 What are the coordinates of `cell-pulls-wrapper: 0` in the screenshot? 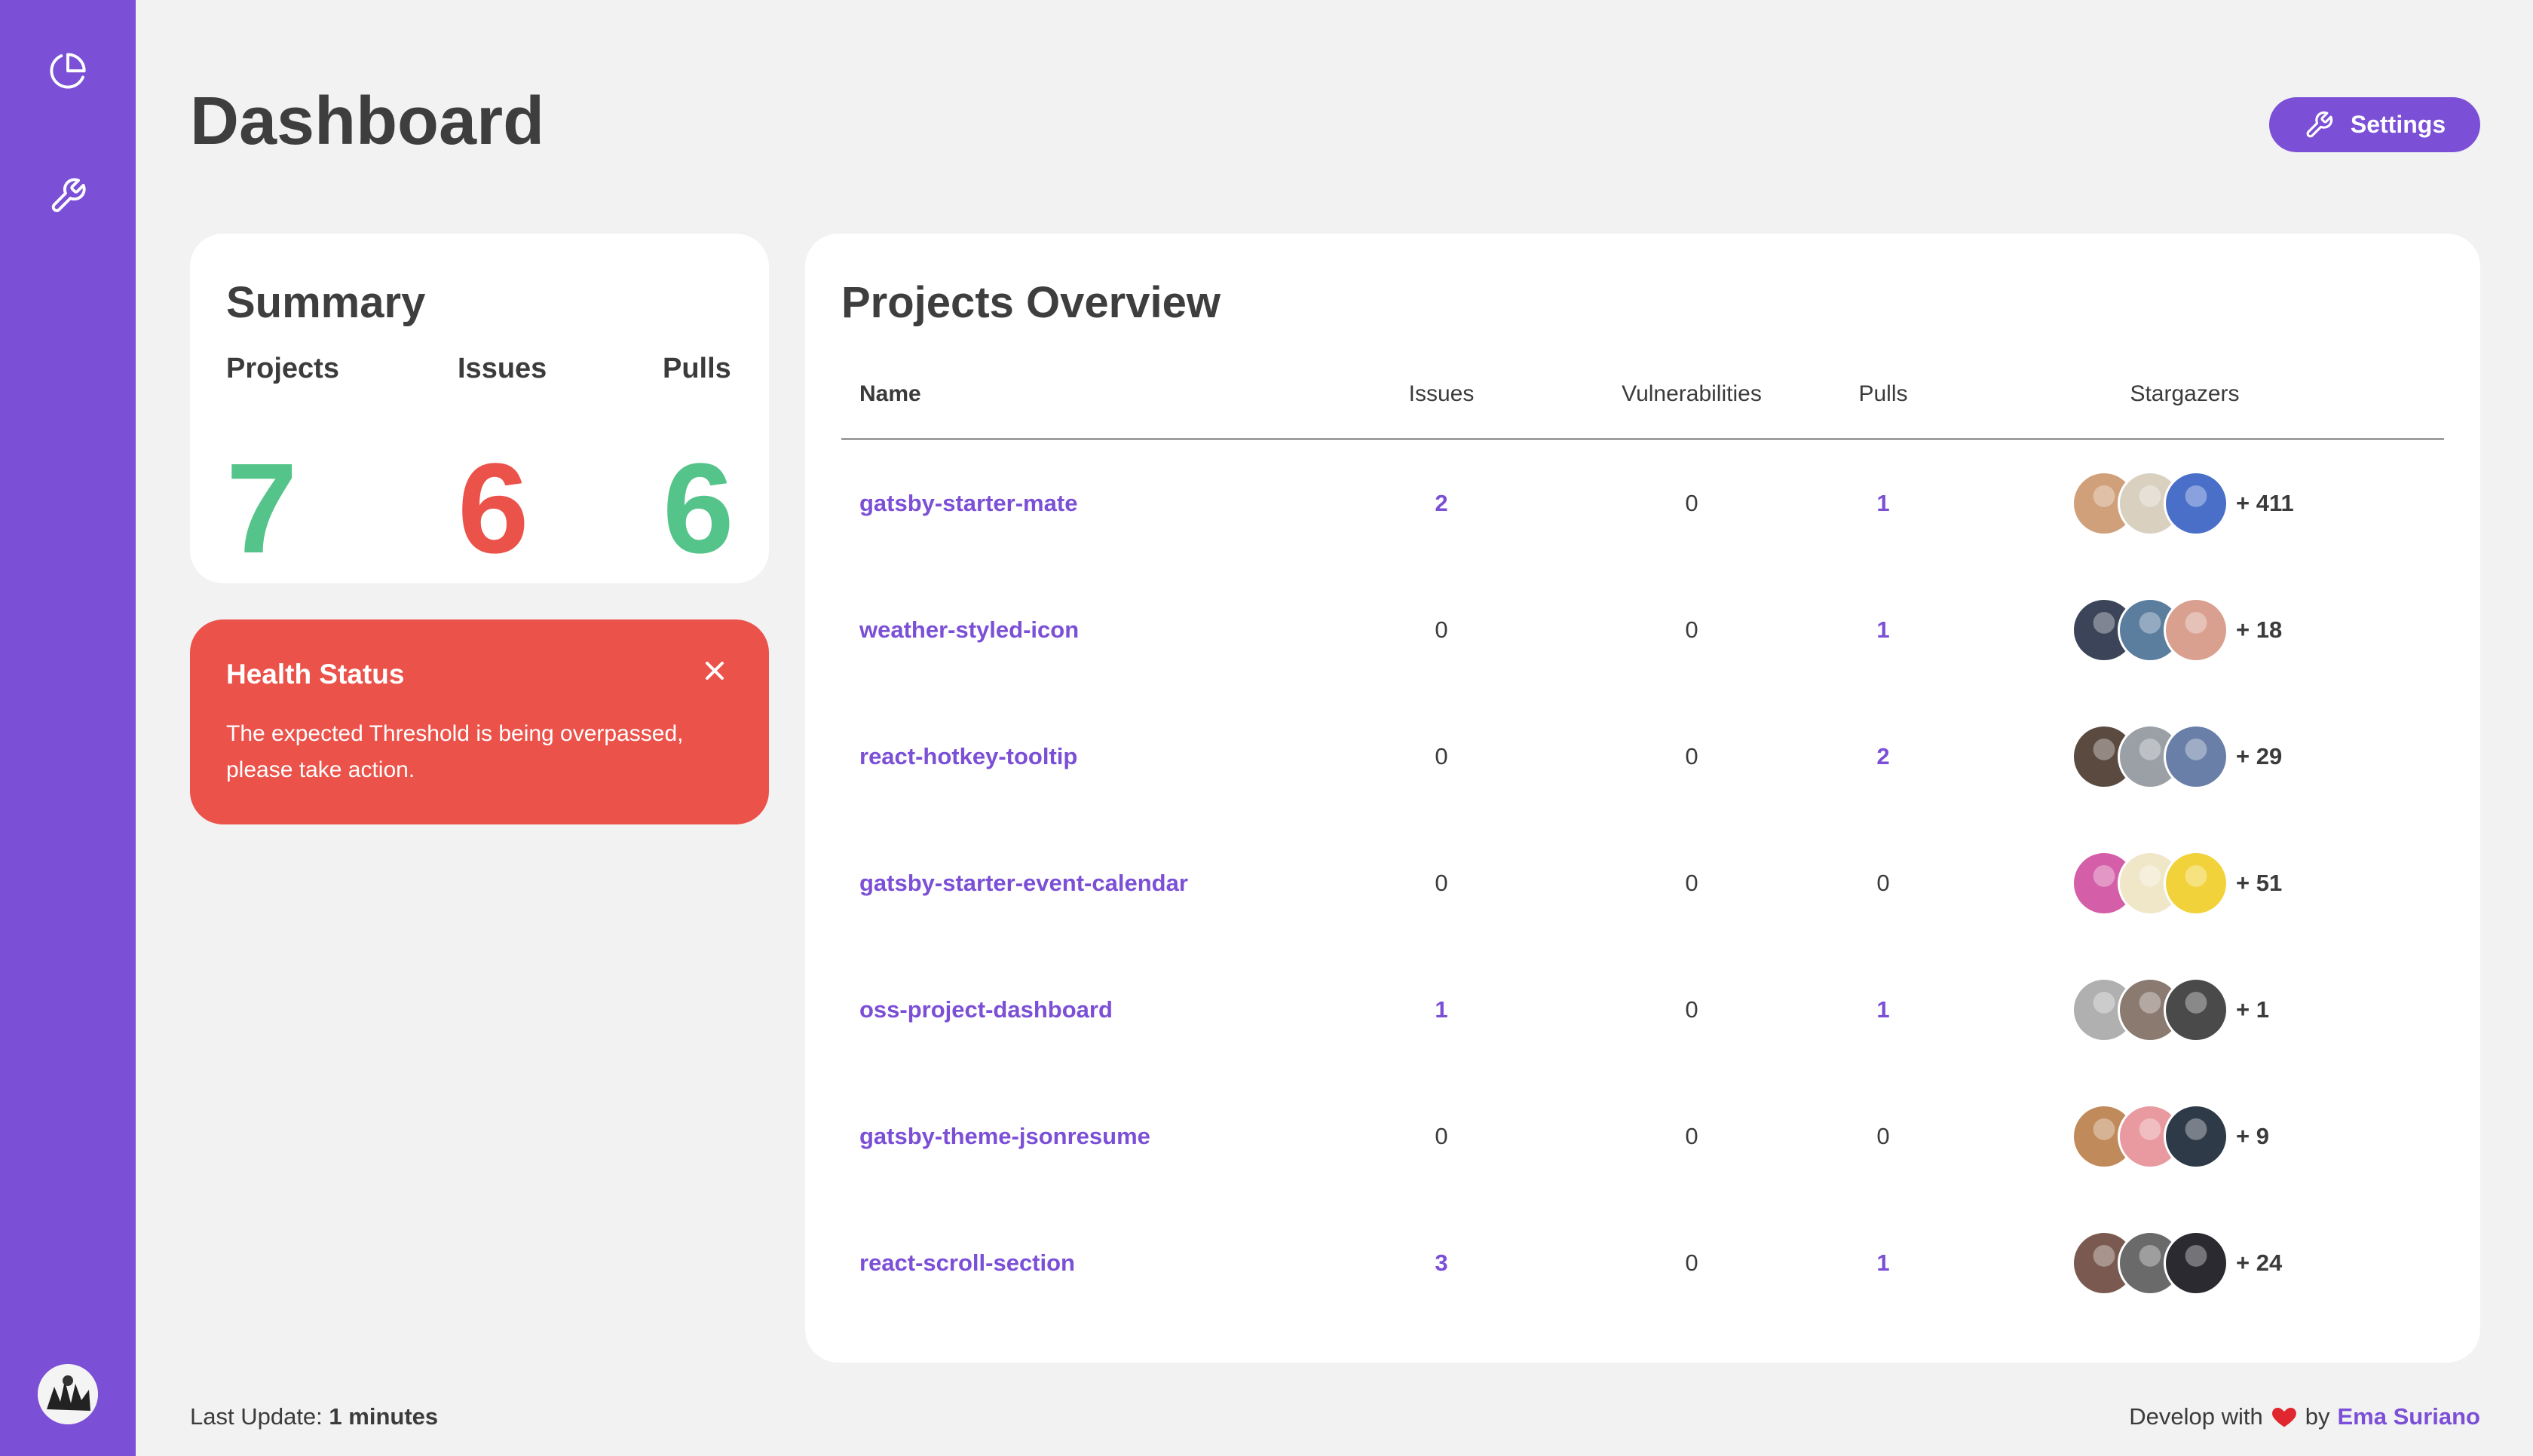 It's located at (1883, 1136).